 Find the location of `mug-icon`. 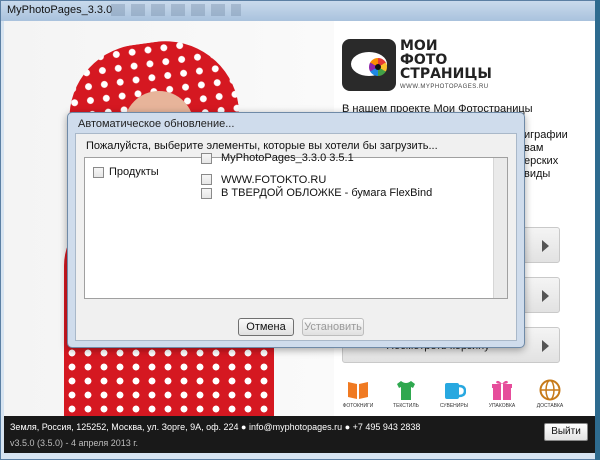

mug-icon is located at coordinates (455, 391).